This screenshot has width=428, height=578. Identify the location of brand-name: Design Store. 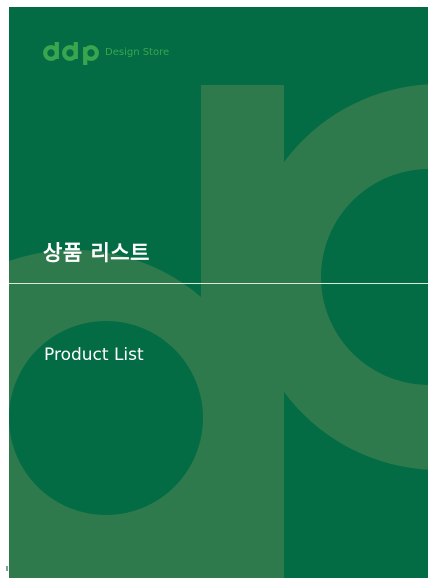
(137, 52).